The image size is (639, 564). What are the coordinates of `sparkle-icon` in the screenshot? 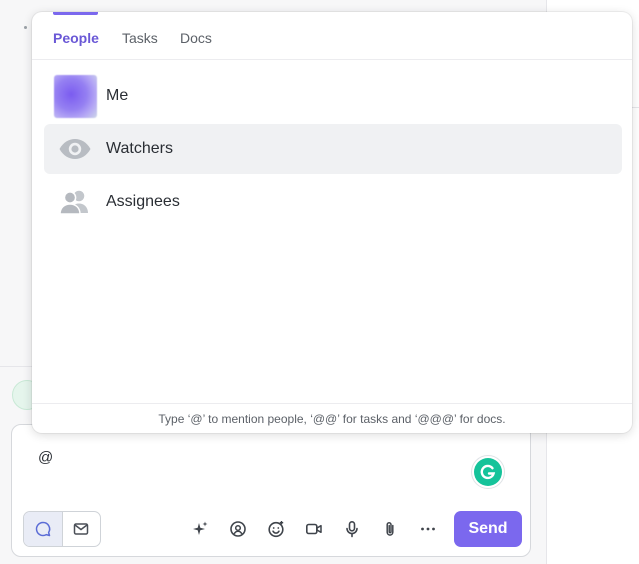 It's located at (200, 529).